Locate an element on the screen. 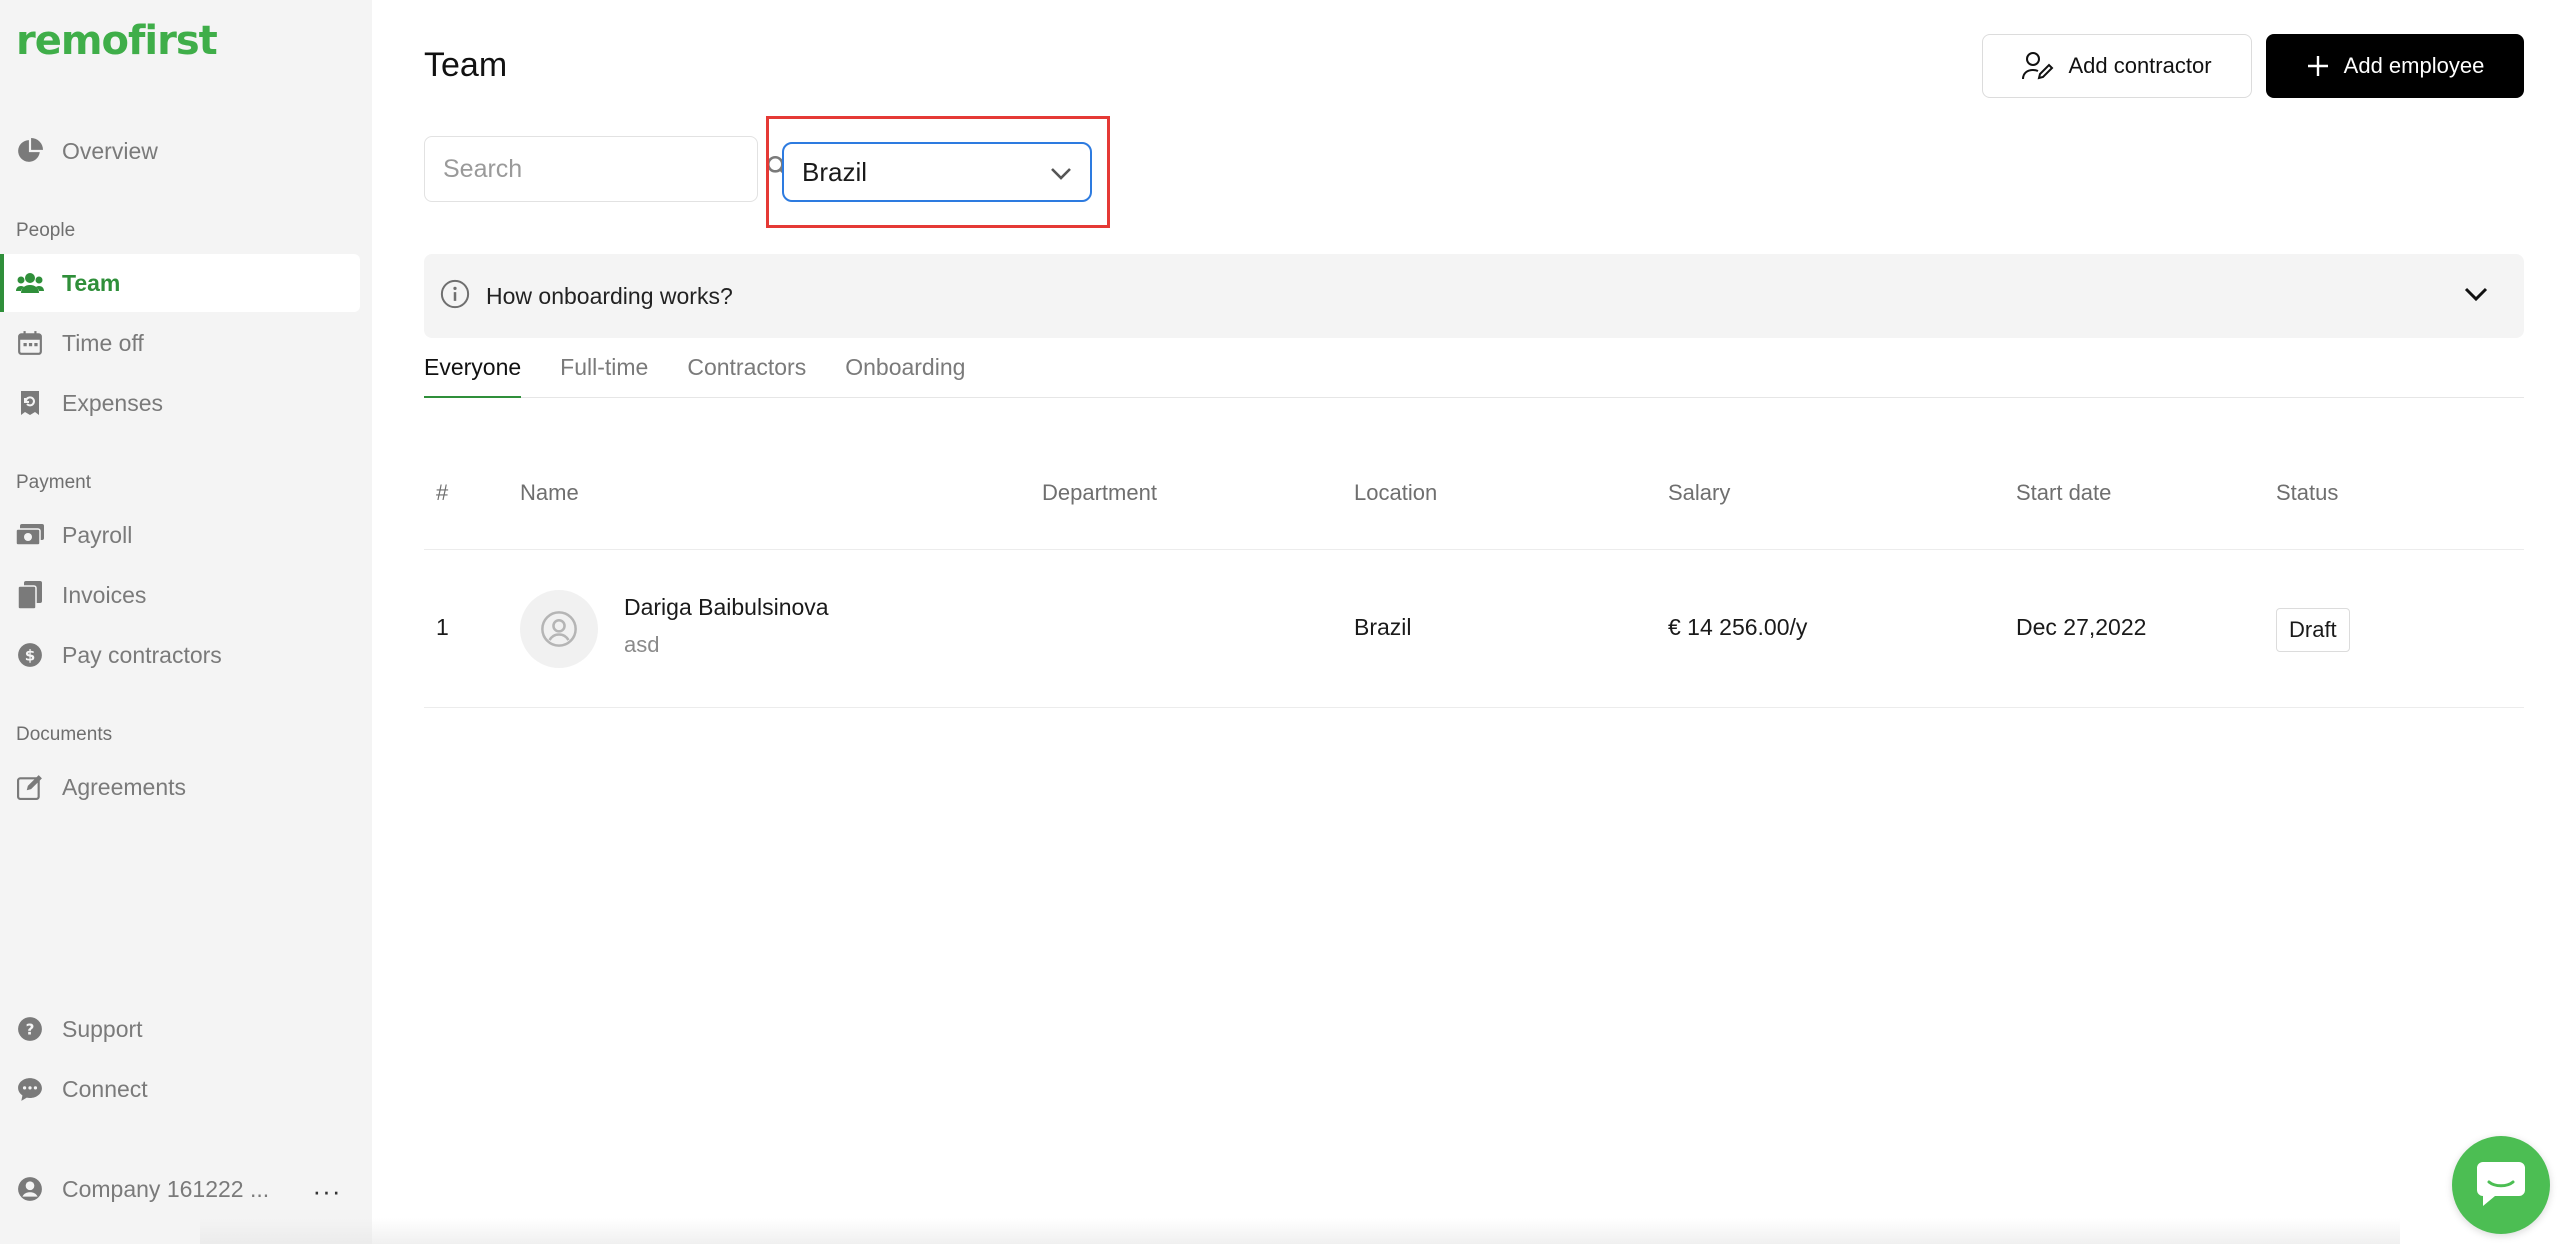 This screenshot has width=2570, height=1244. sidebar-item-label: Team is located at coordinates (91, 282).